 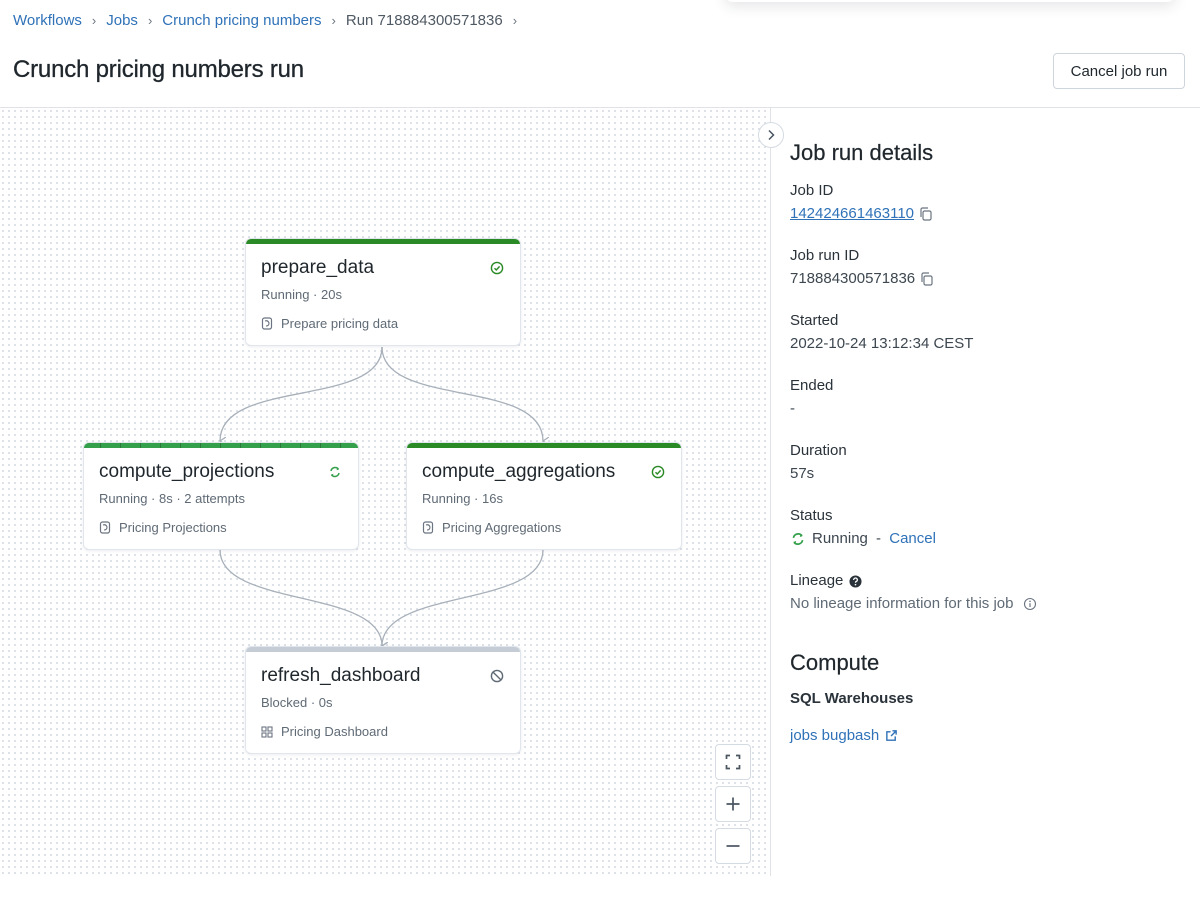 I want to click on cancel-run-link: Cancel, so click(x=912, y=539).